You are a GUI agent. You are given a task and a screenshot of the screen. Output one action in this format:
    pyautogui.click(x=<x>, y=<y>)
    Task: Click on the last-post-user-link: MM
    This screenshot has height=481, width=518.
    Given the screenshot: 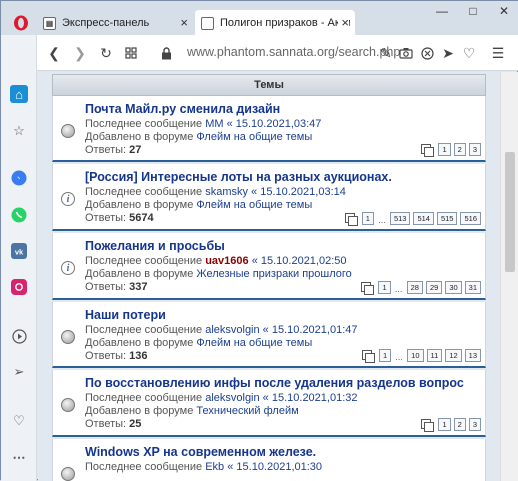 What is the action you would take?
    pyautogui.click(x=214, y=124)
    